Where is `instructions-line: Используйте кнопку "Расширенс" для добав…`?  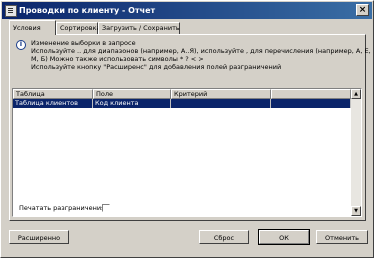
instructions-line: Используйте кнопку "Расширенс" для добав… is located at coordinates (156, 67).